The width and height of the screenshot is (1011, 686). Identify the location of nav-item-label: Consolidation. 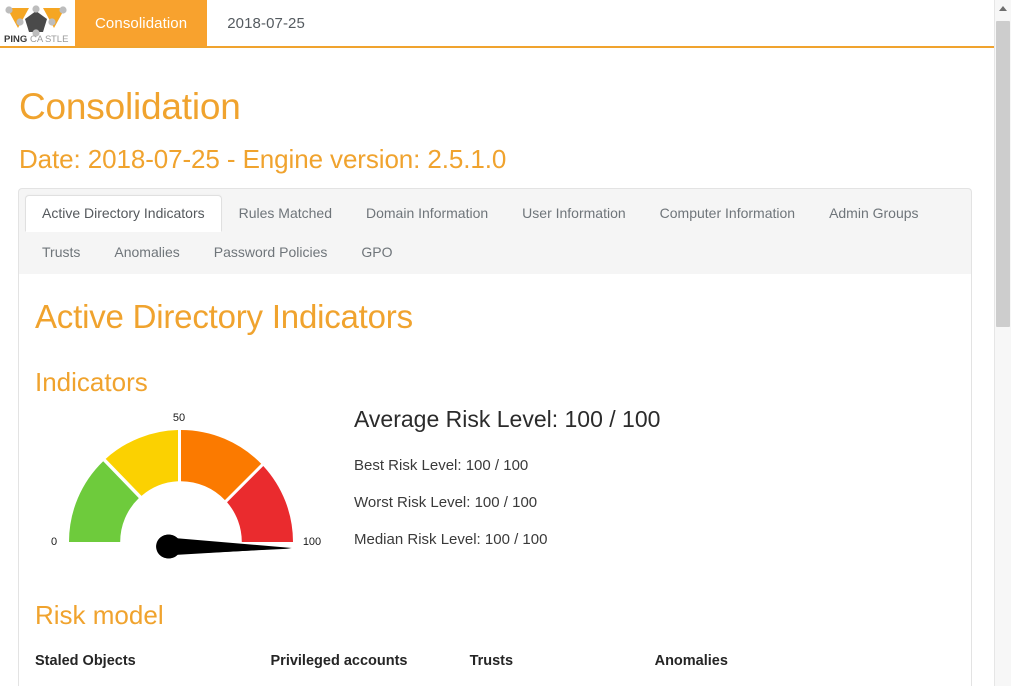
(141, 23).